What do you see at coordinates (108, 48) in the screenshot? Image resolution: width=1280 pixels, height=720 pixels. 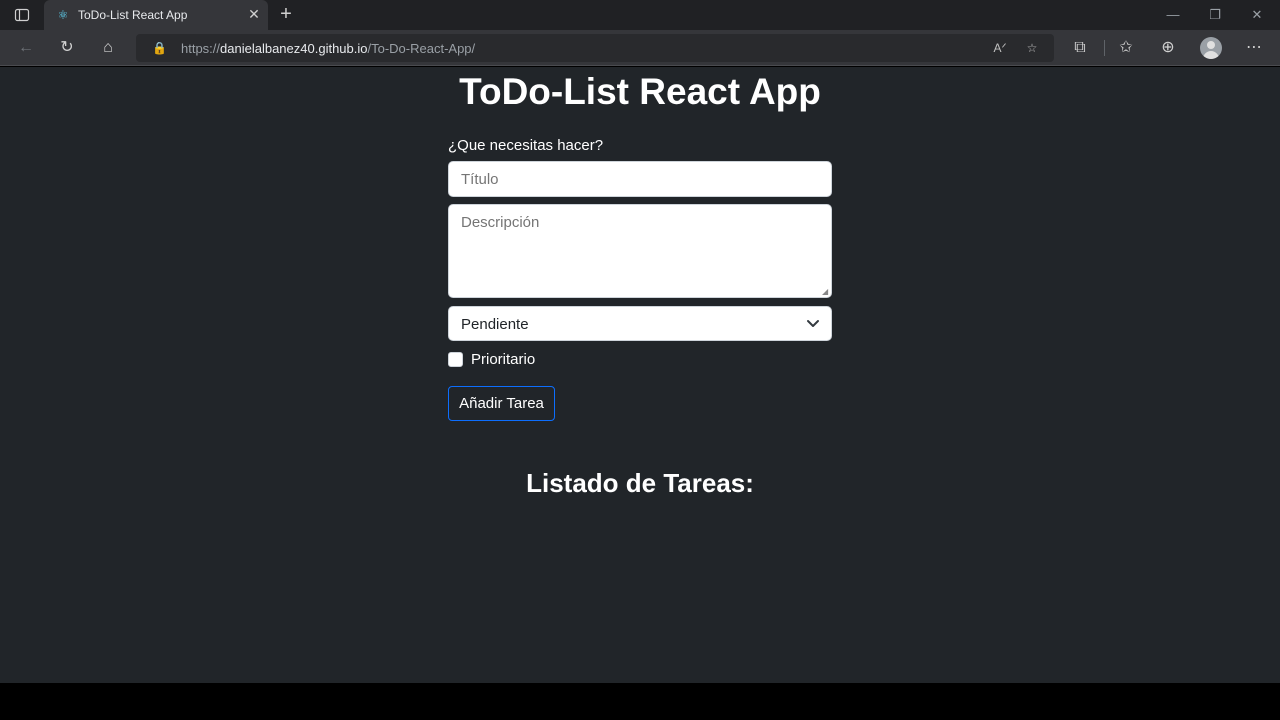 I see `home-icon: ⌂` at bounding box center [108, 48].